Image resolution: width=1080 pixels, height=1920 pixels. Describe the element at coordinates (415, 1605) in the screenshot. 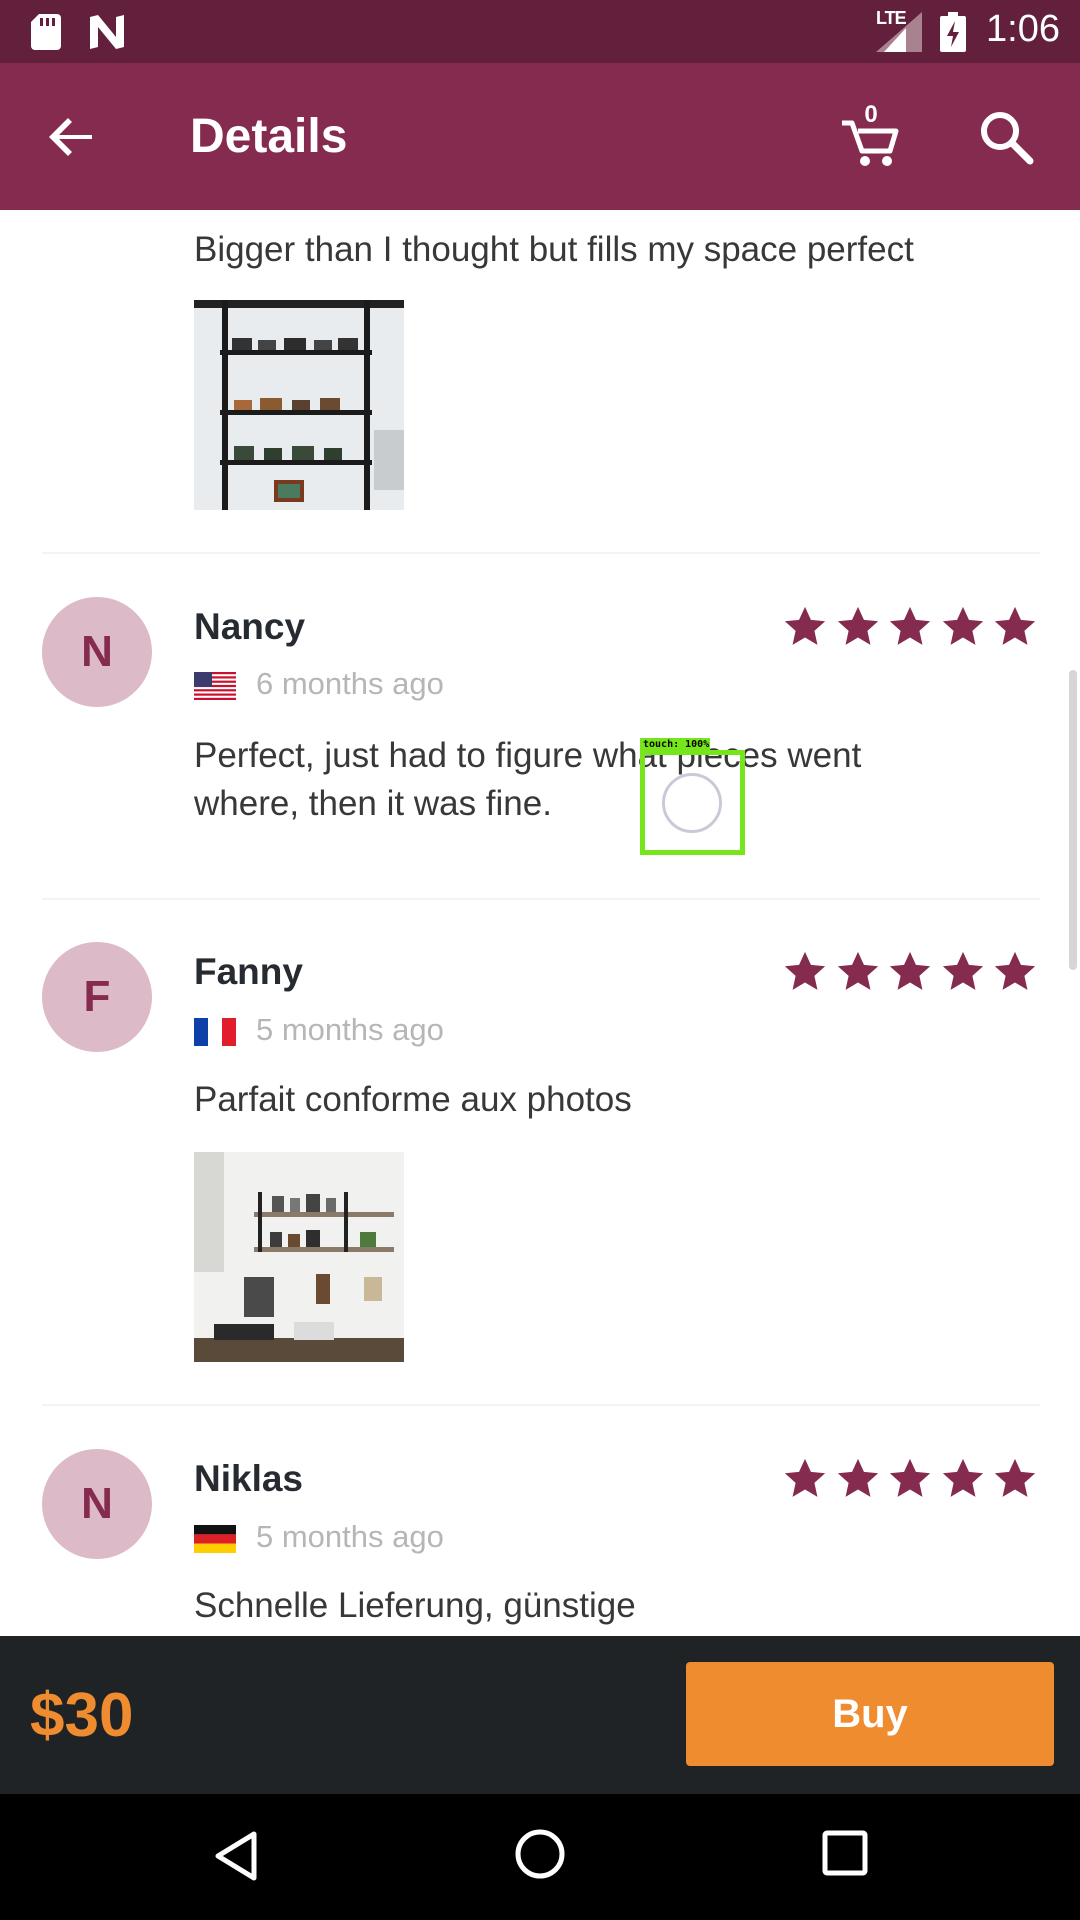

I see `review-text: Schnelle Lieferung, günstige` at that location.